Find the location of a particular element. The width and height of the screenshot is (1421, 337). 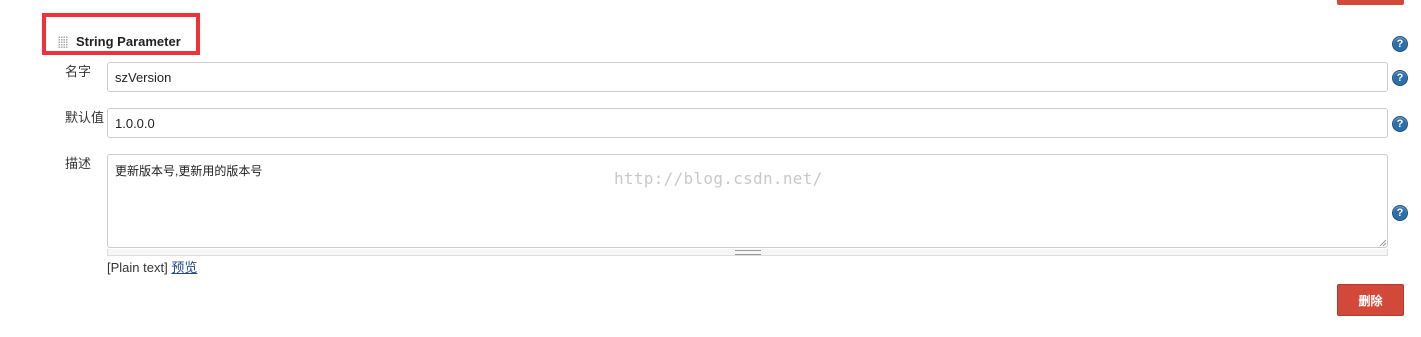

textarea-expander-handle is located at coordinates (747, 252).